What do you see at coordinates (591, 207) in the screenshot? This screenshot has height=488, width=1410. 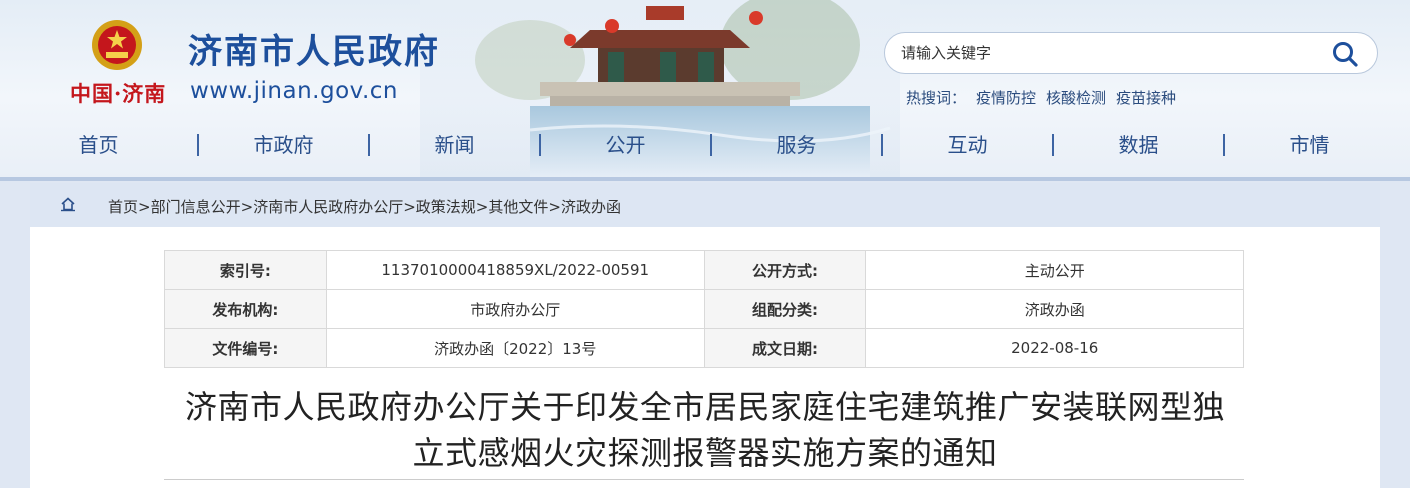 I see `breadcrumb-item: 济政办函` at bounding box center [591, 207].